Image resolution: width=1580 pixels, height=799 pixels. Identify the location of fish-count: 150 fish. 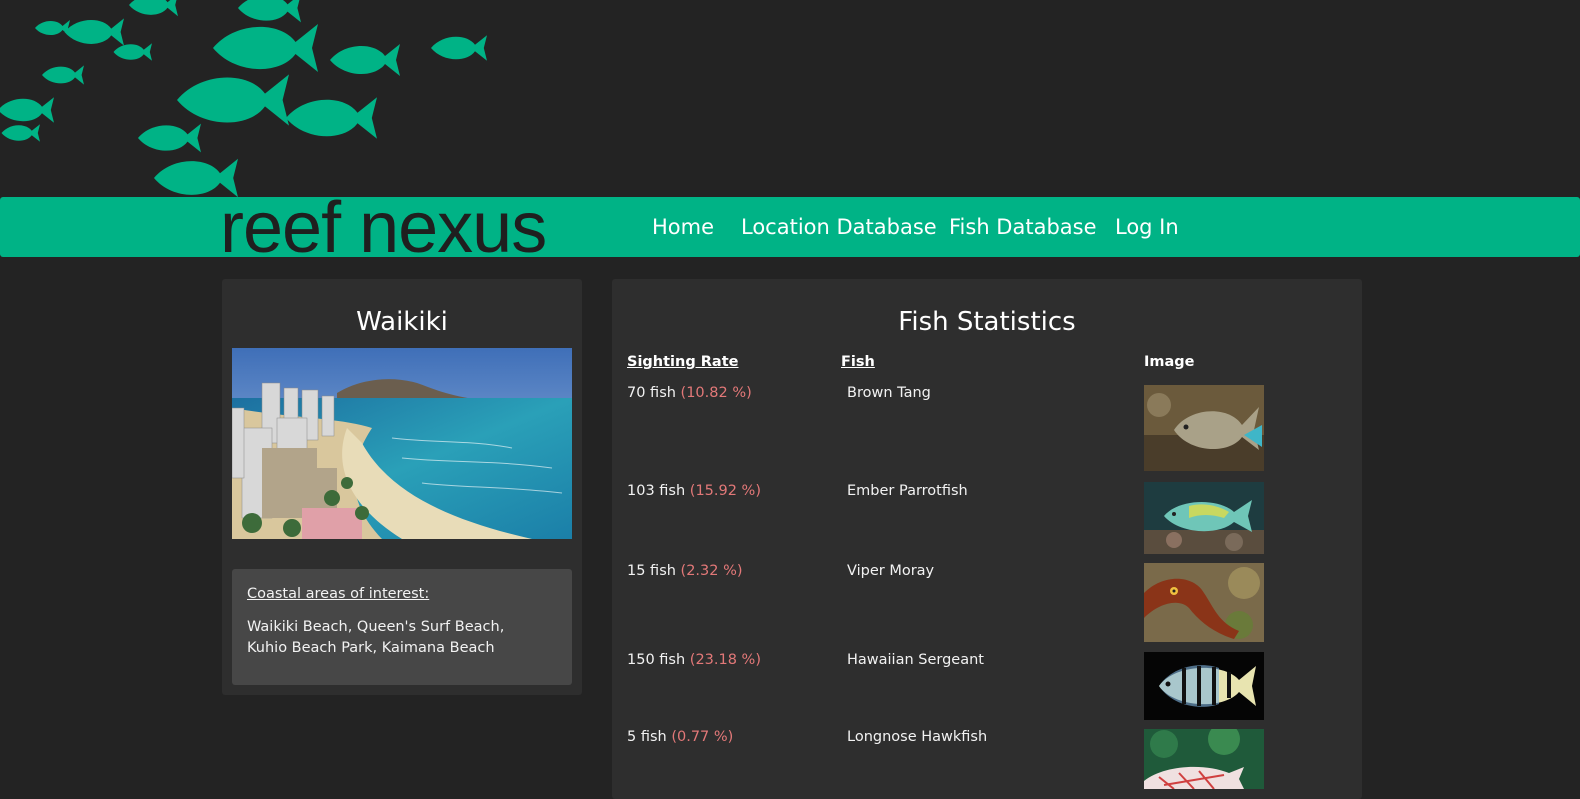
(656, 660).